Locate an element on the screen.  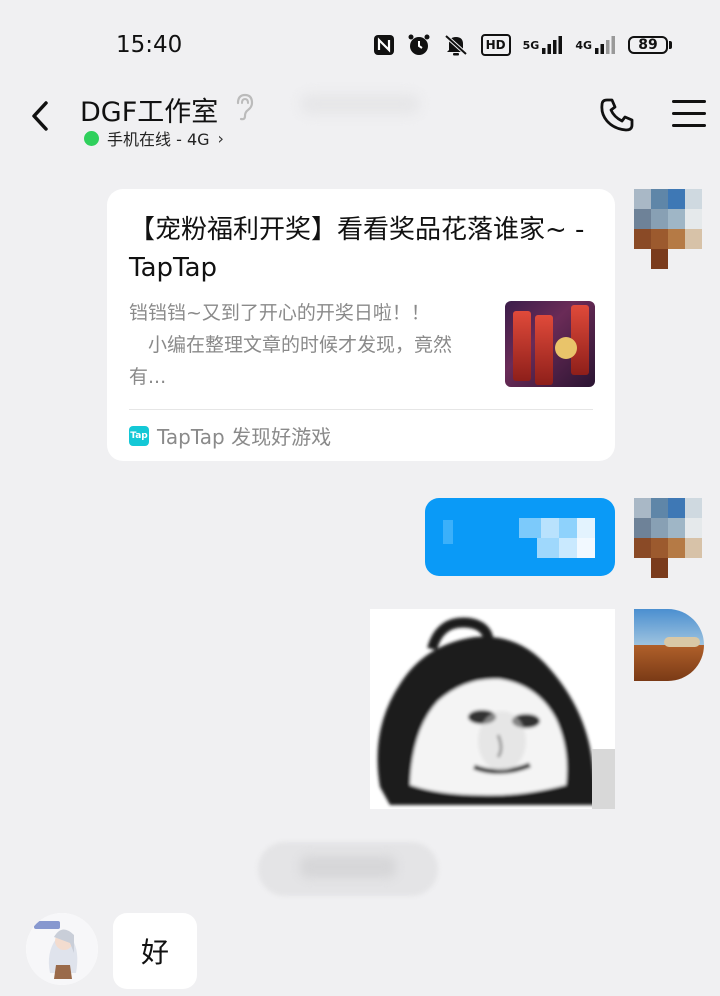
chevron-right-icon: › is located at coordinates (220, 138).